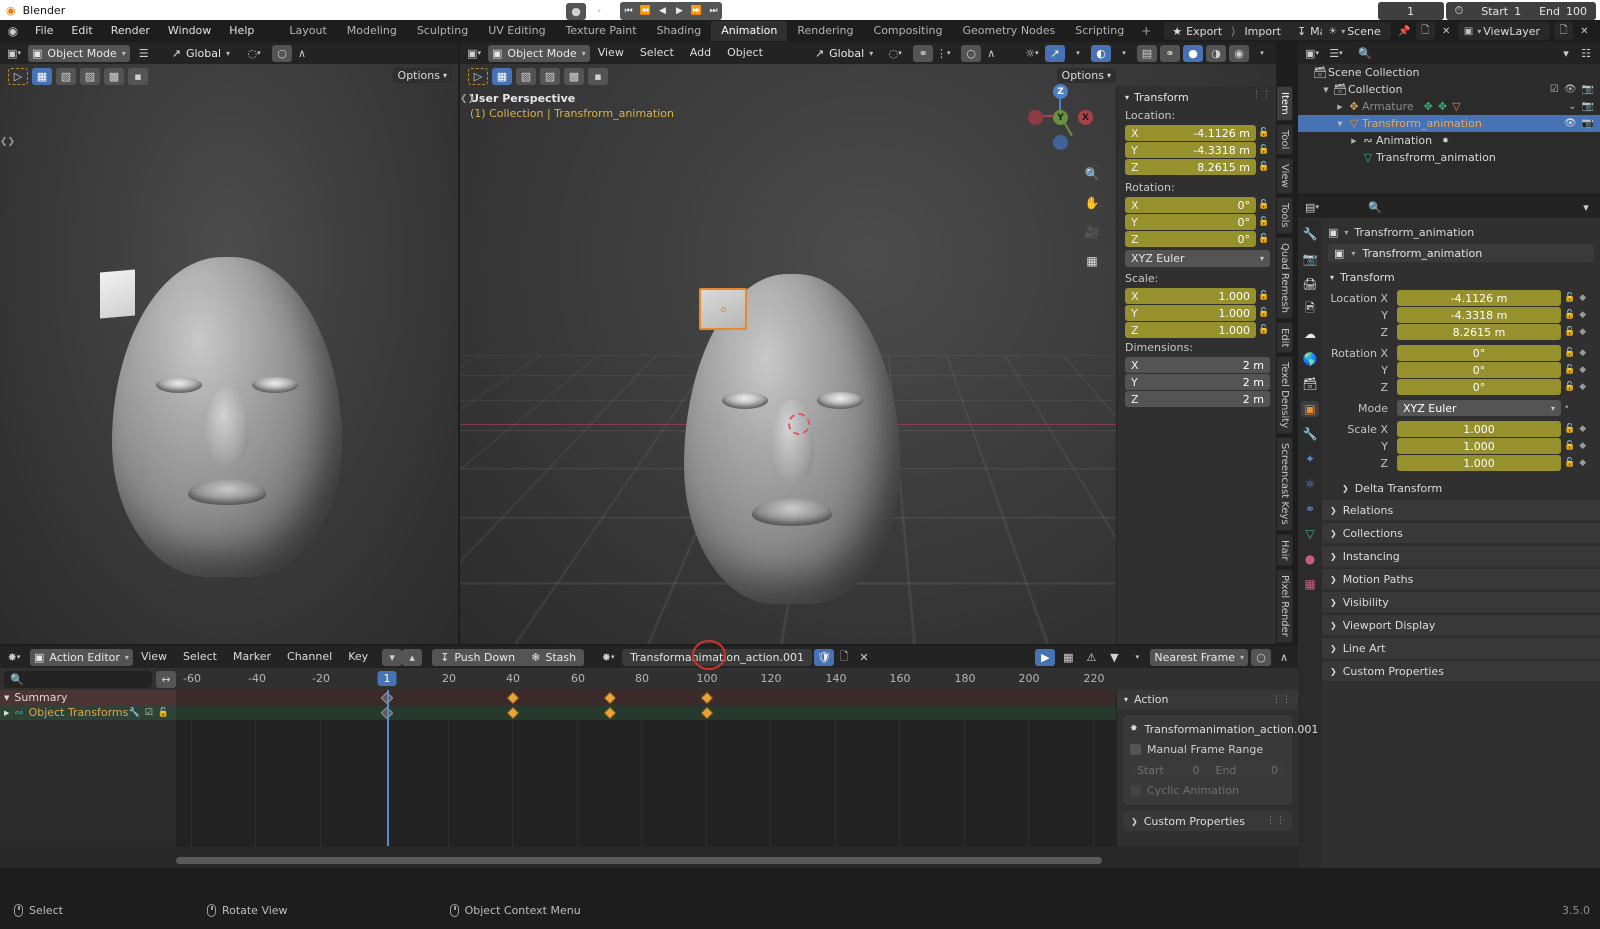  What do you see at coordinates (1099, 31) in the screenshot?
I see `tab-scripting: Scripting` at bounding box center [1099, 31].